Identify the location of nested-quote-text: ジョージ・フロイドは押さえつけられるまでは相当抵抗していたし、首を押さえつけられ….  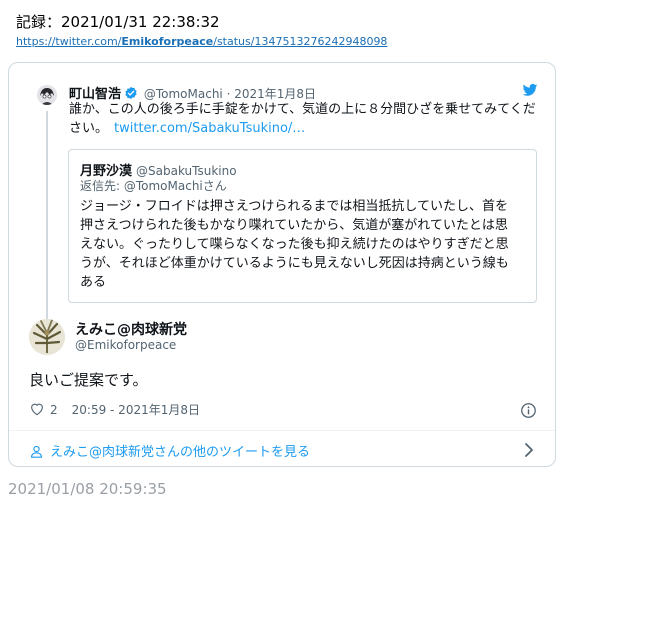
(294, 244).